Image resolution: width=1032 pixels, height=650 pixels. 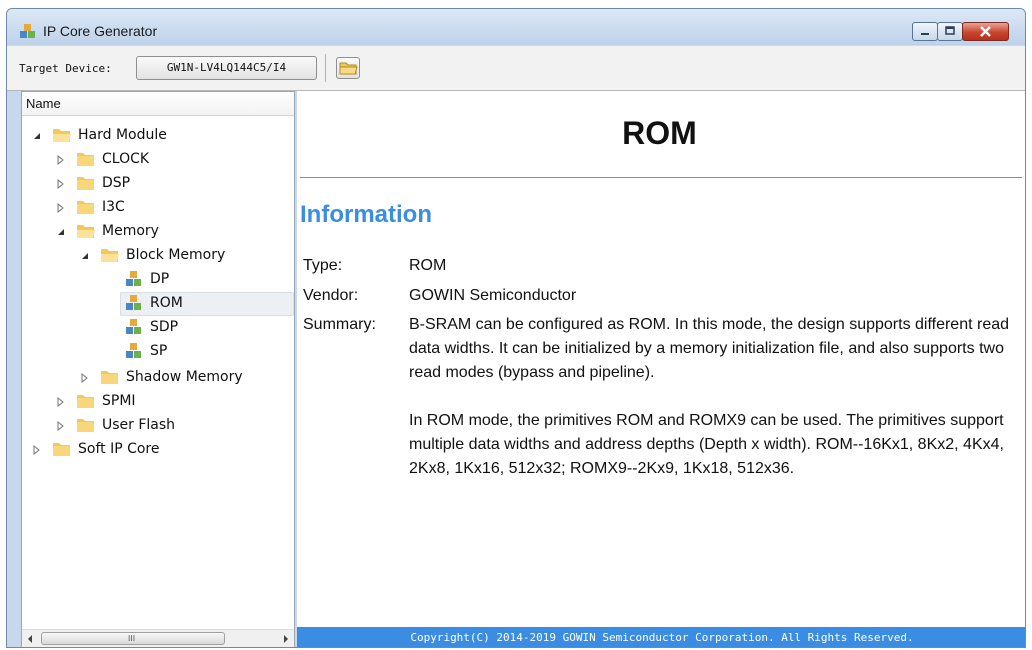 What do you see at coordinates (516, 68) in the screenshot?
I see `toolbar: Target Device: GW1N-LV4LQ144C5/I4` at bounding box center [516, 68].